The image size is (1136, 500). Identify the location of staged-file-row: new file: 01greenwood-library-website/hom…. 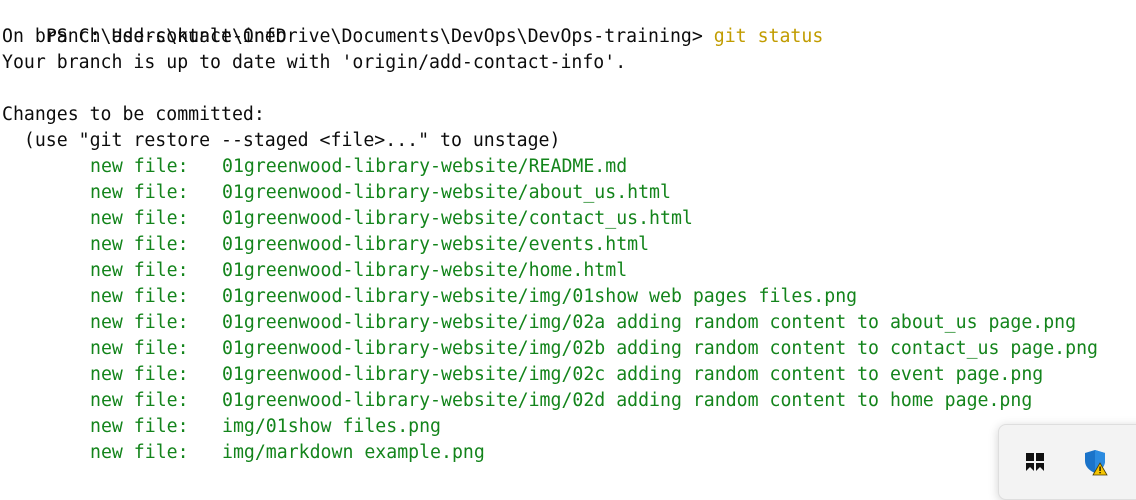
(565, 271).